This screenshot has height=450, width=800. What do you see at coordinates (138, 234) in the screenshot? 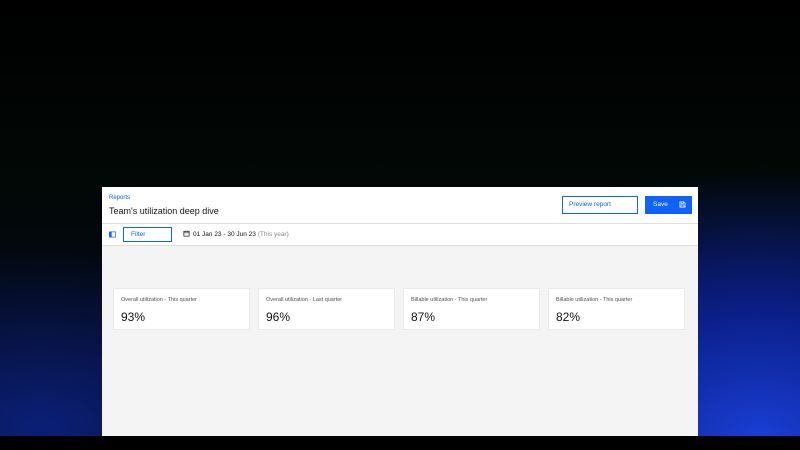
I see `filter-label: Filter` at bounding box center [138, 234].